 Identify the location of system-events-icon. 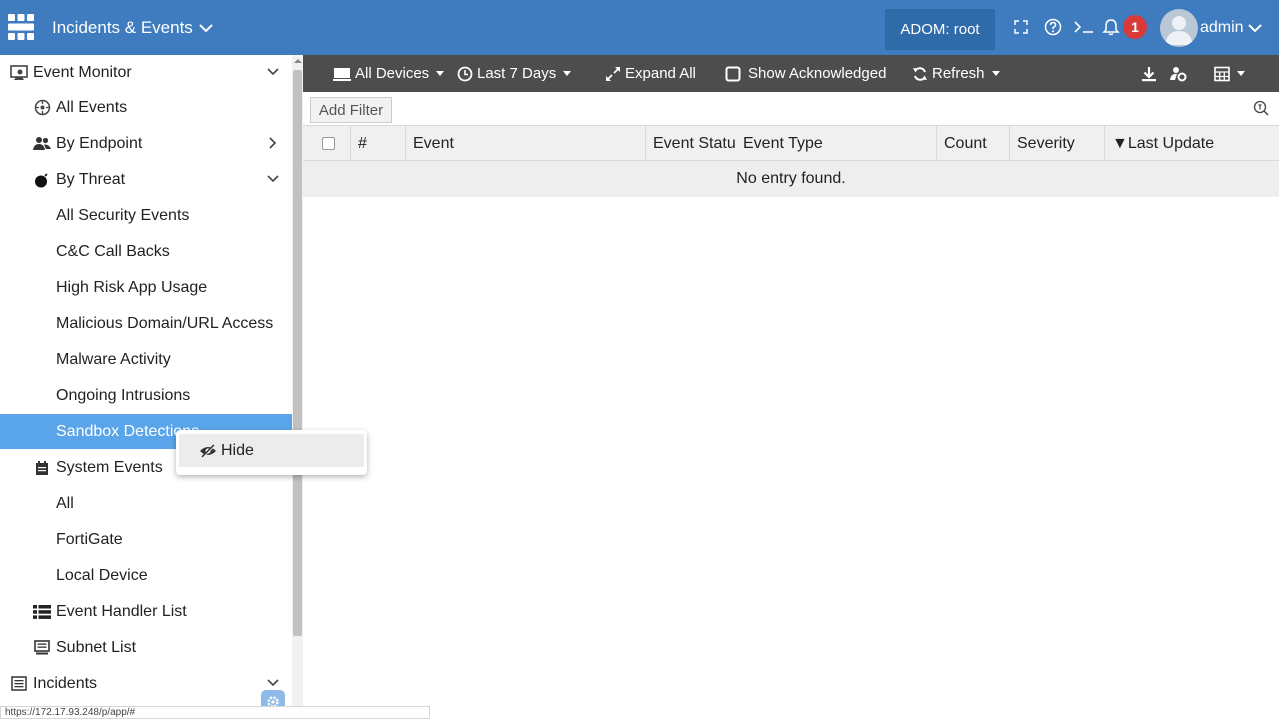
(42, 468).